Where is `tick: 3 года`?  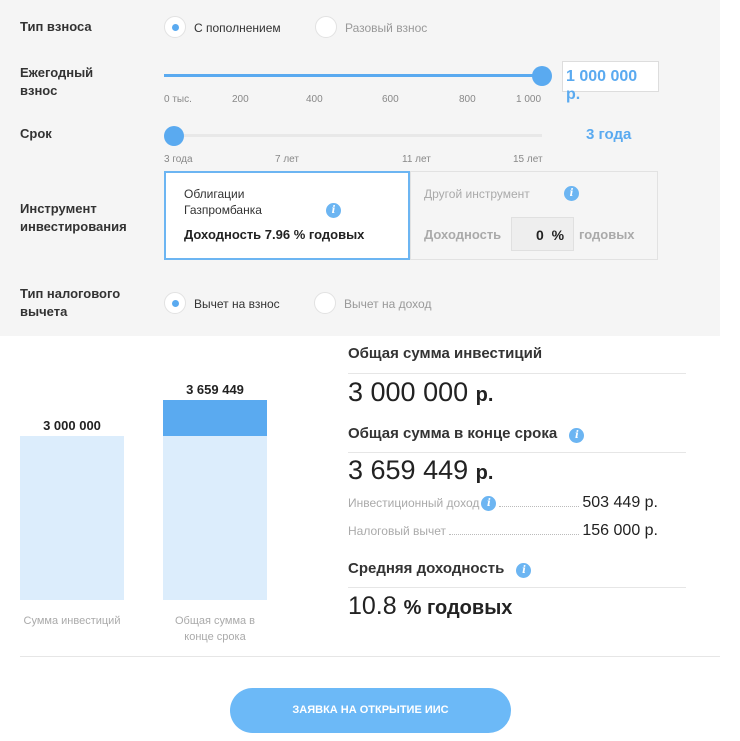
tick: 3 года is located at coordinates (178, 159).